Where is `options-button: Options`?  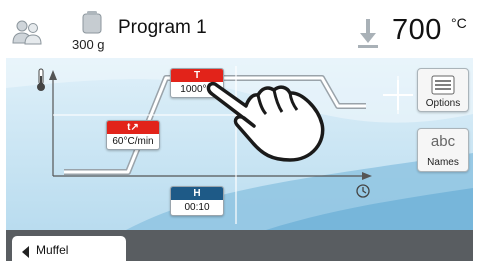 options-button: Options is located at coordinates (443, 90).